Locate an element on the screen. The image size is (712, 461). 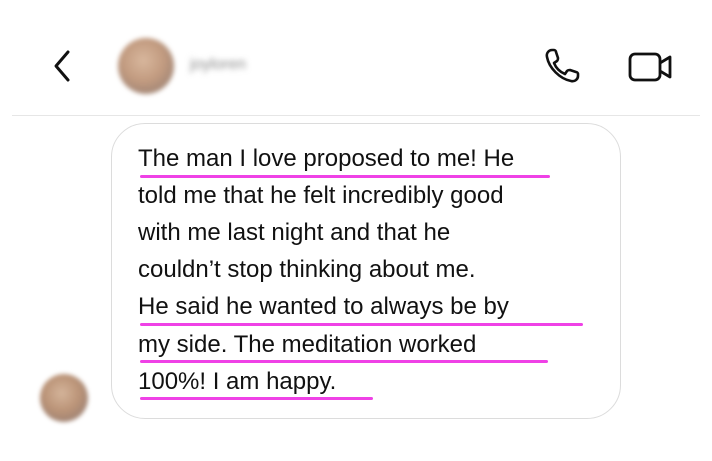
sender-avatar is located at coordinates (64, 398).